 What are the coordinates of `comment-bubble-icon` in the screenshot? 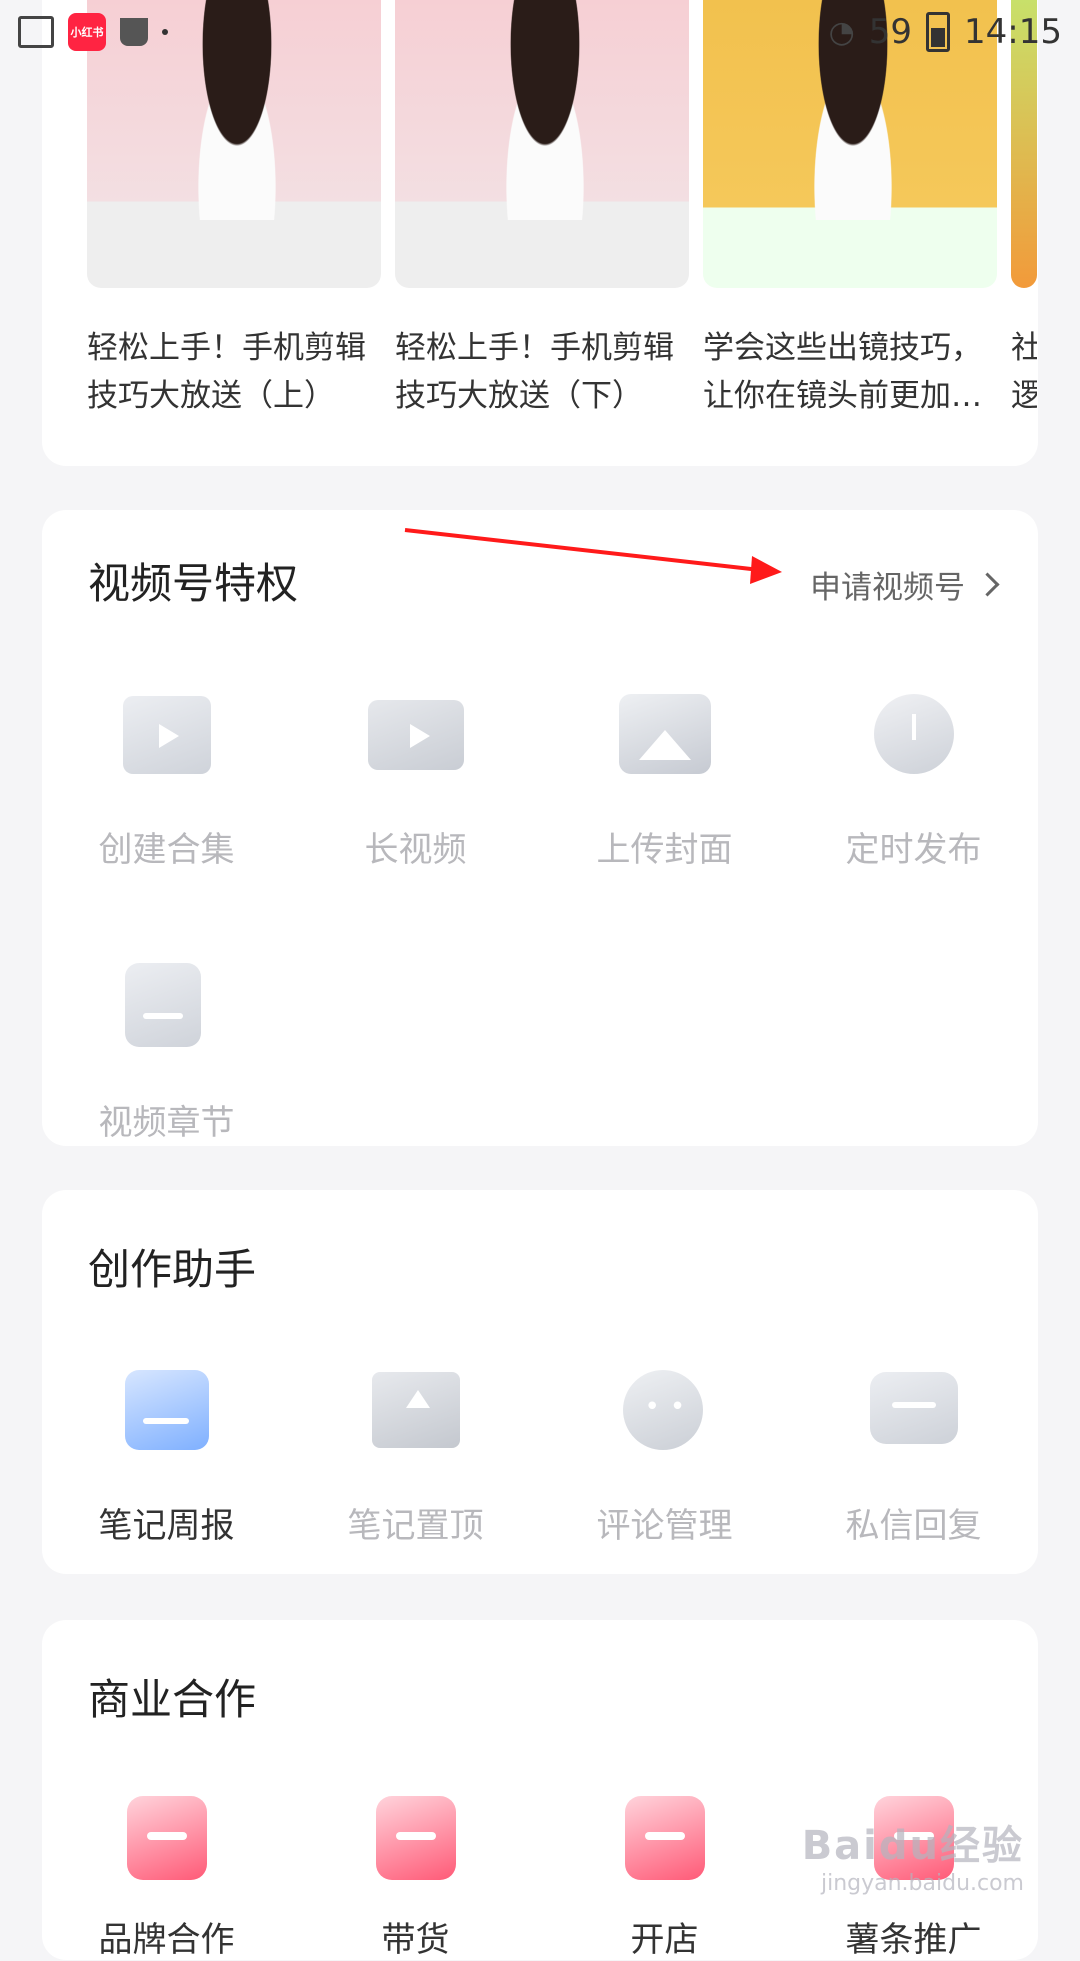 It's located at (665, 1410).